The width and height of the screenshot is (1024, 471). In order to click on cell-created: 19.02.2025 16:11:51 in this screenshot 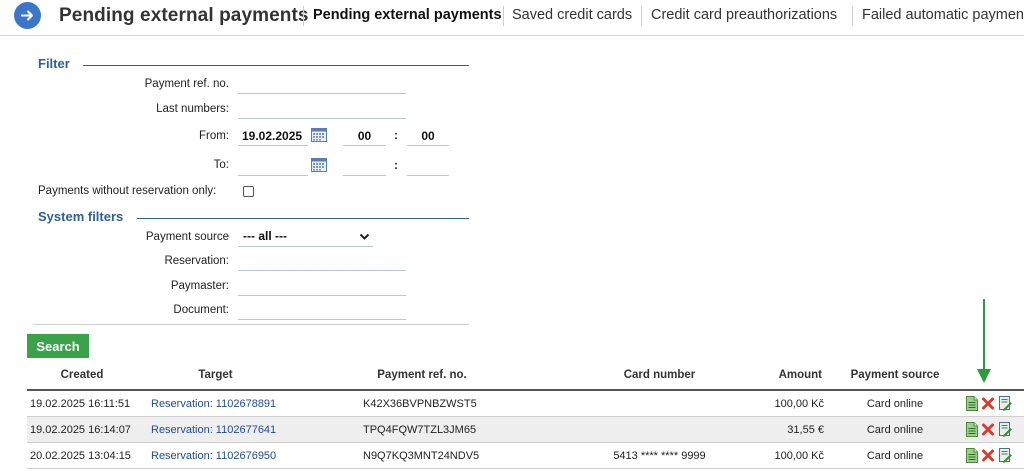, I will do `click(80, 404)`.